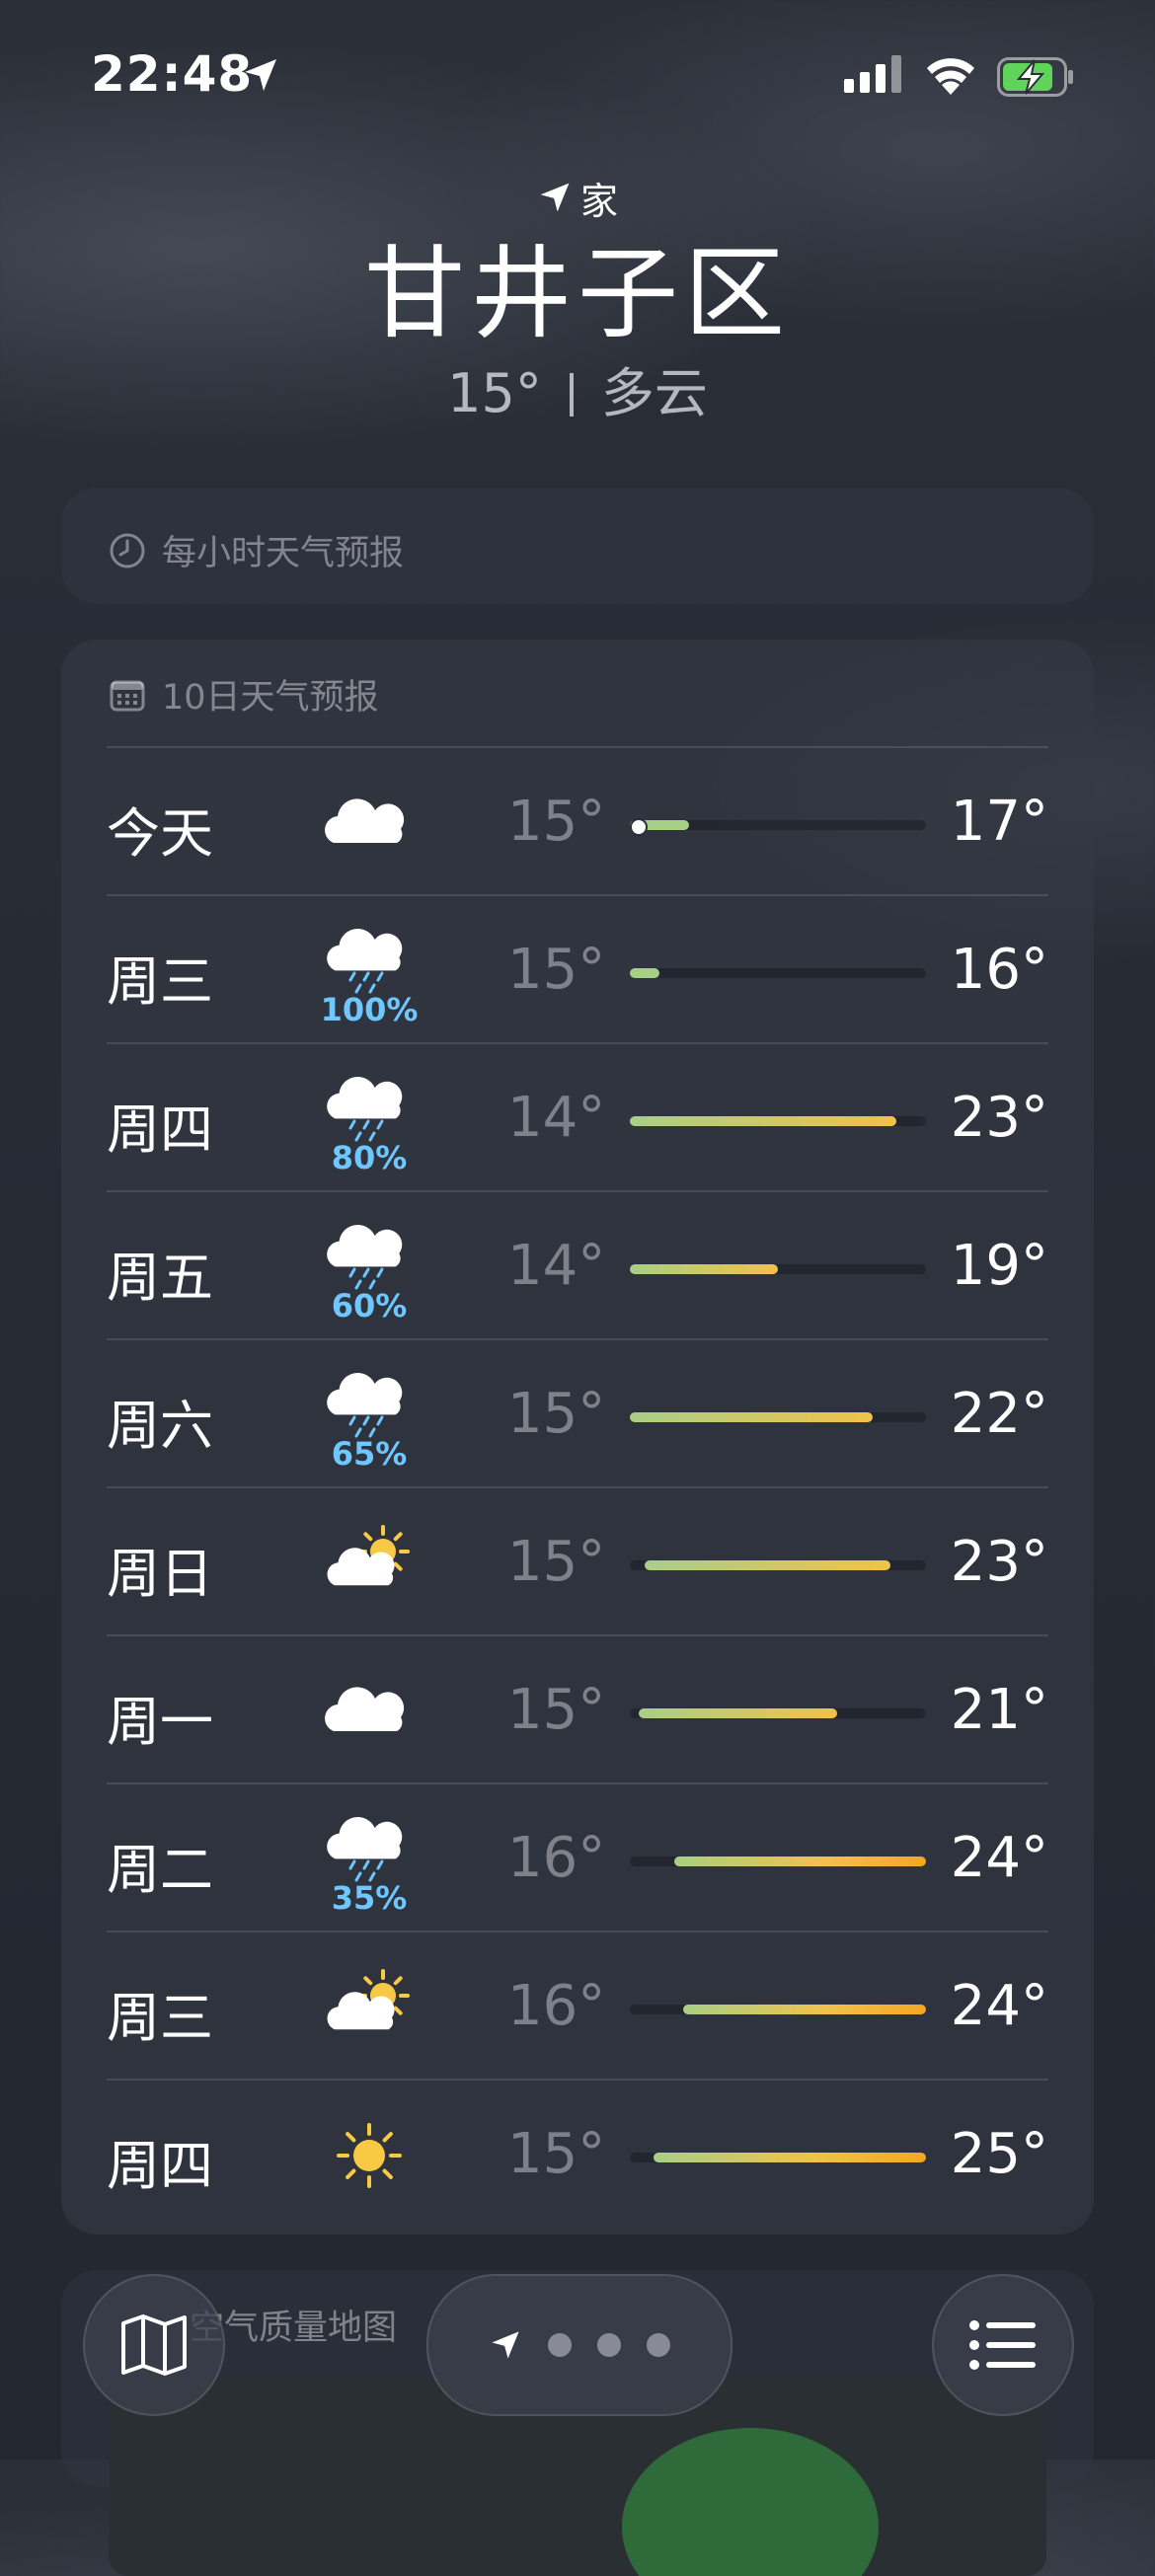 This screenshot has width=1155, height=2576. I want to click on current-conditions: 15° 多云, so click(577, 393).